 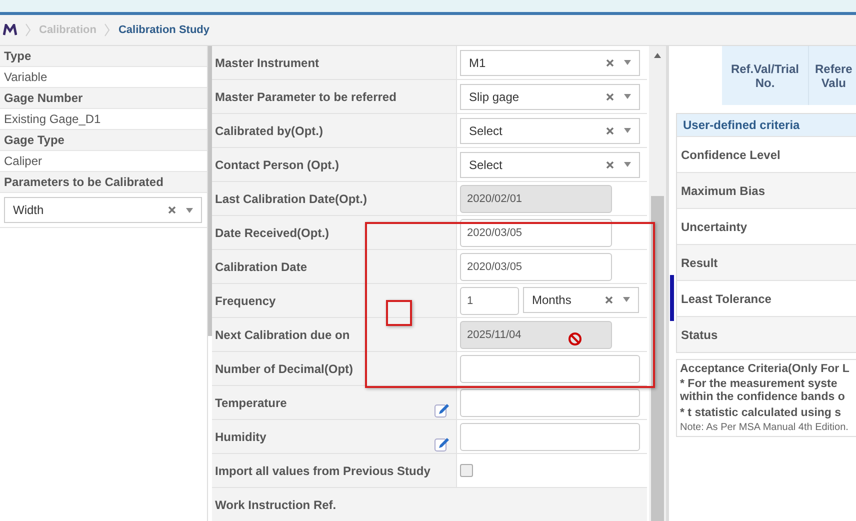 What do you see at coordinates (284, 369) in the screenshot?
I see `field-label: Number of Decimal(Opt)` at bounding box center [284, 369].